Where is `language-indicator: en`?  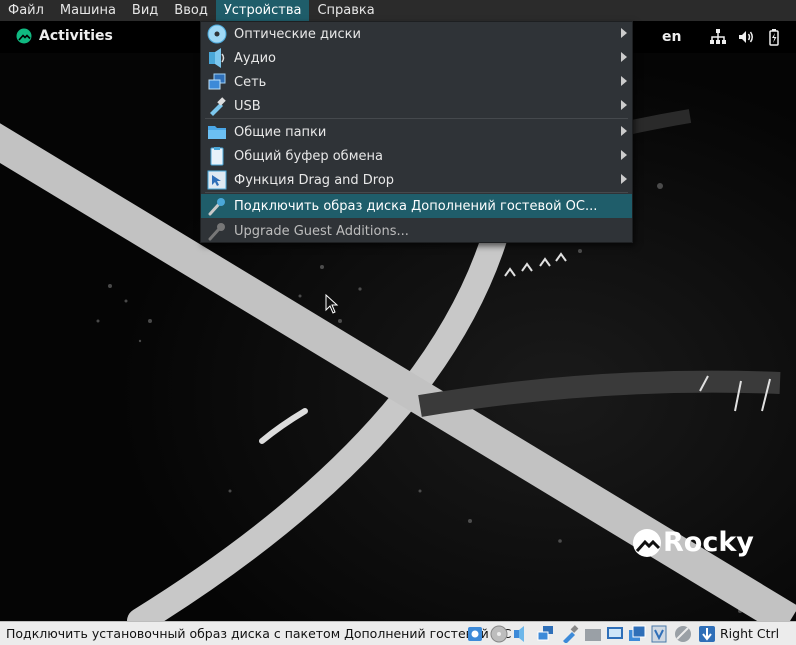 language-indicator: en is located at coordinates (671, 37).